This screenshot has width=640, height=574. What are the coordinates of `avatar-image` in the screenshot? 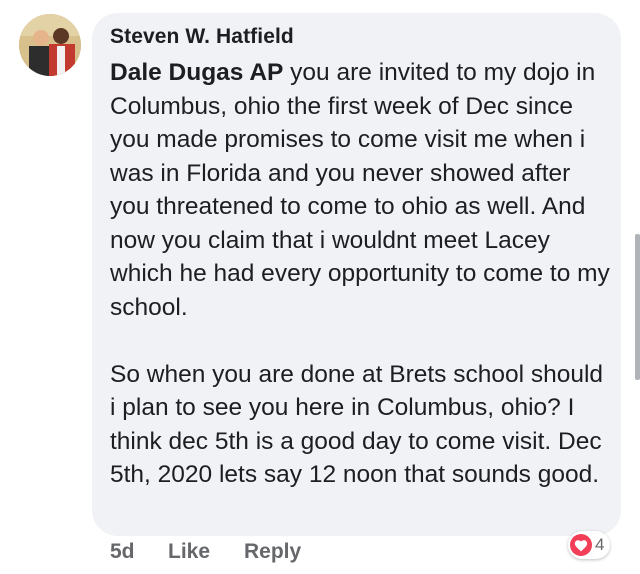 It's located at (50, 45).